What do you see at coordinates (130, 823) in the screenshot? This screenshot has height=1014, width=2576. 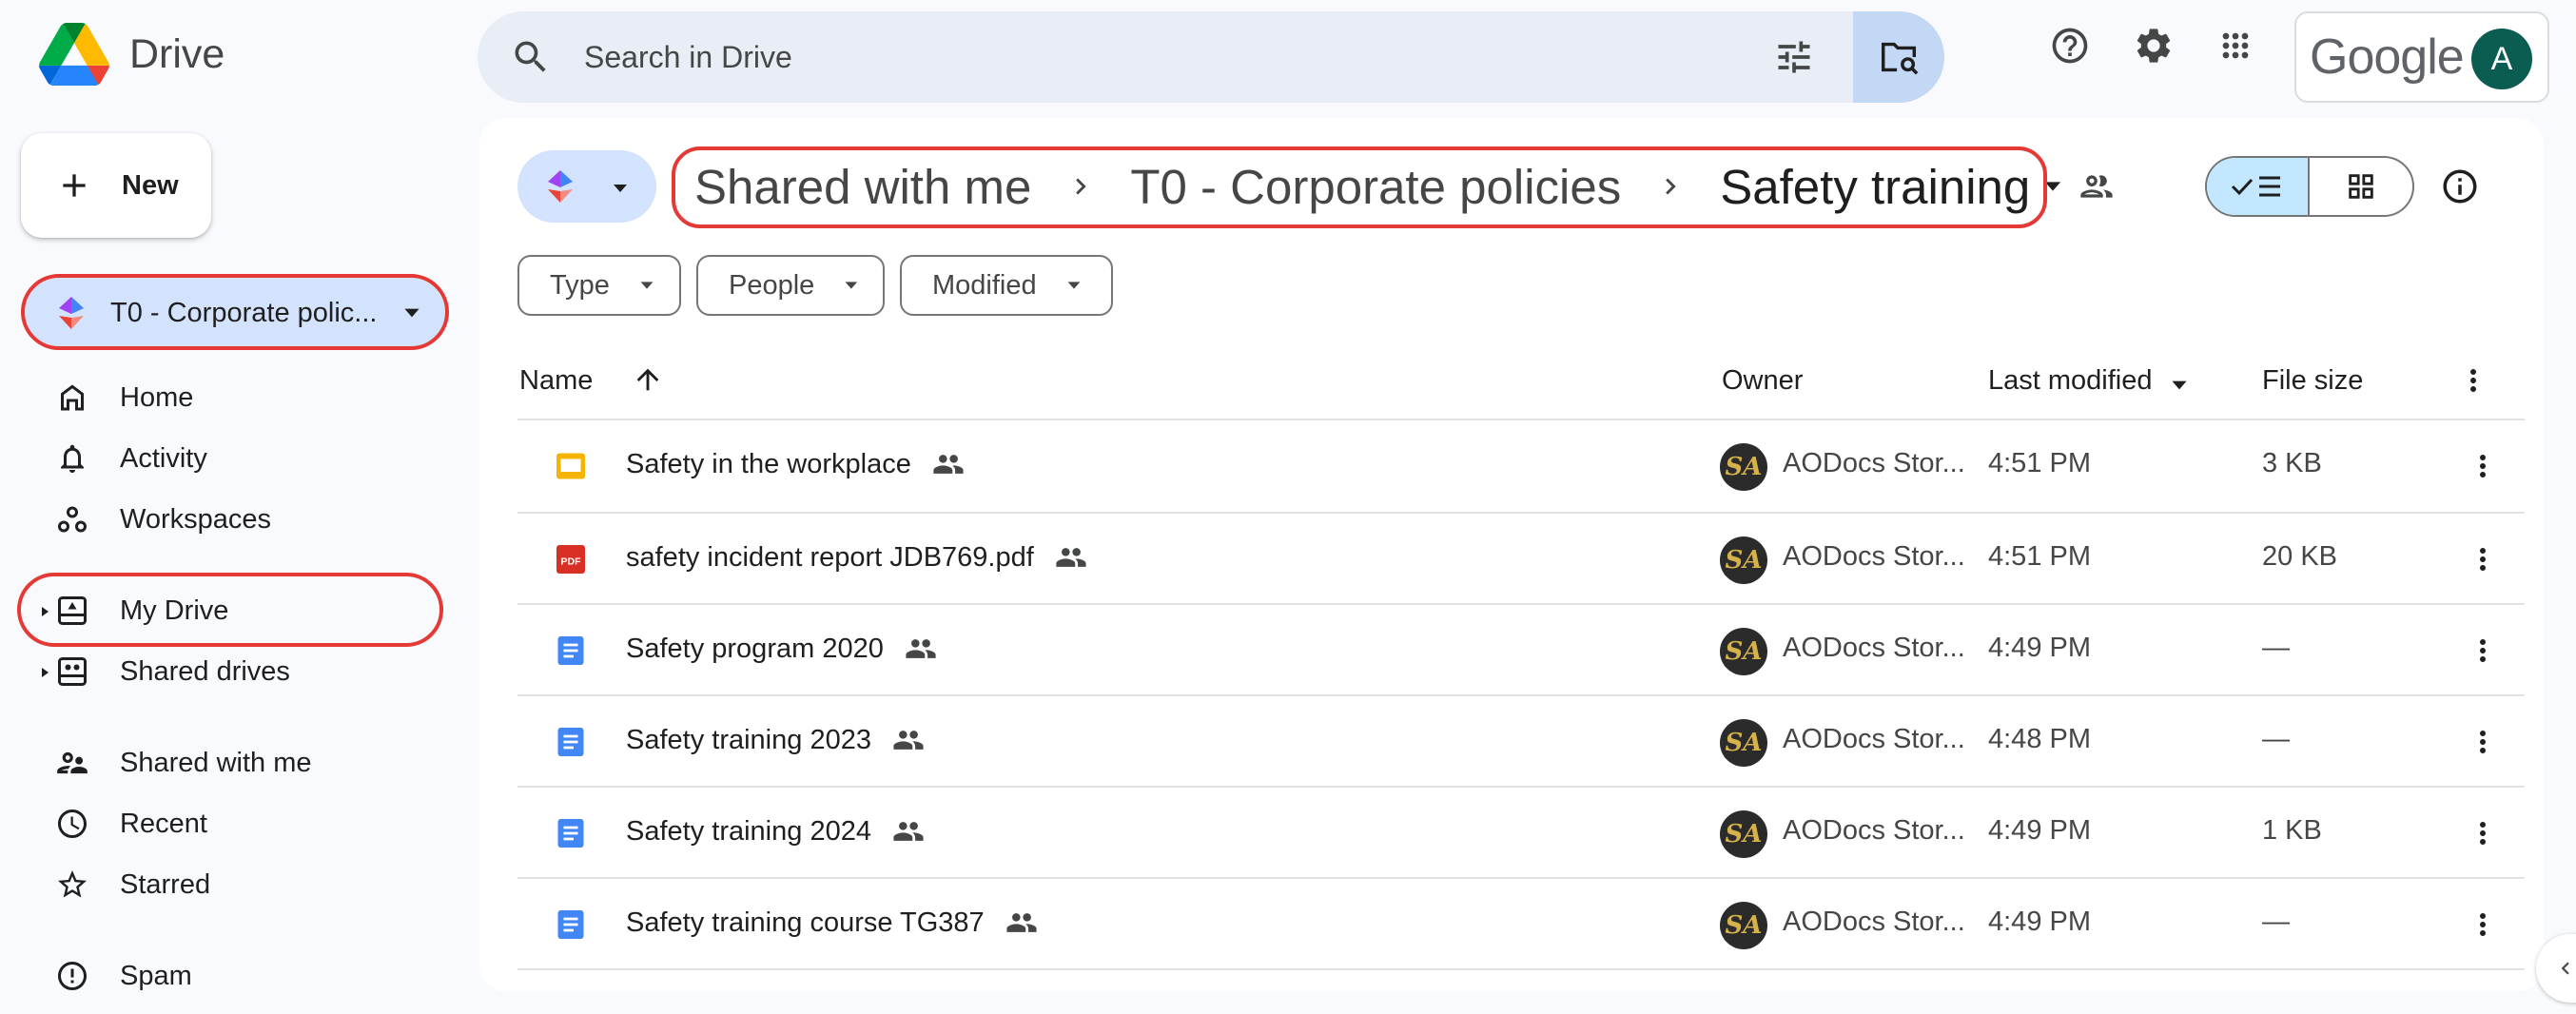 I see `sidebar-item-recent: Recent` at bounding box center [130, 823].